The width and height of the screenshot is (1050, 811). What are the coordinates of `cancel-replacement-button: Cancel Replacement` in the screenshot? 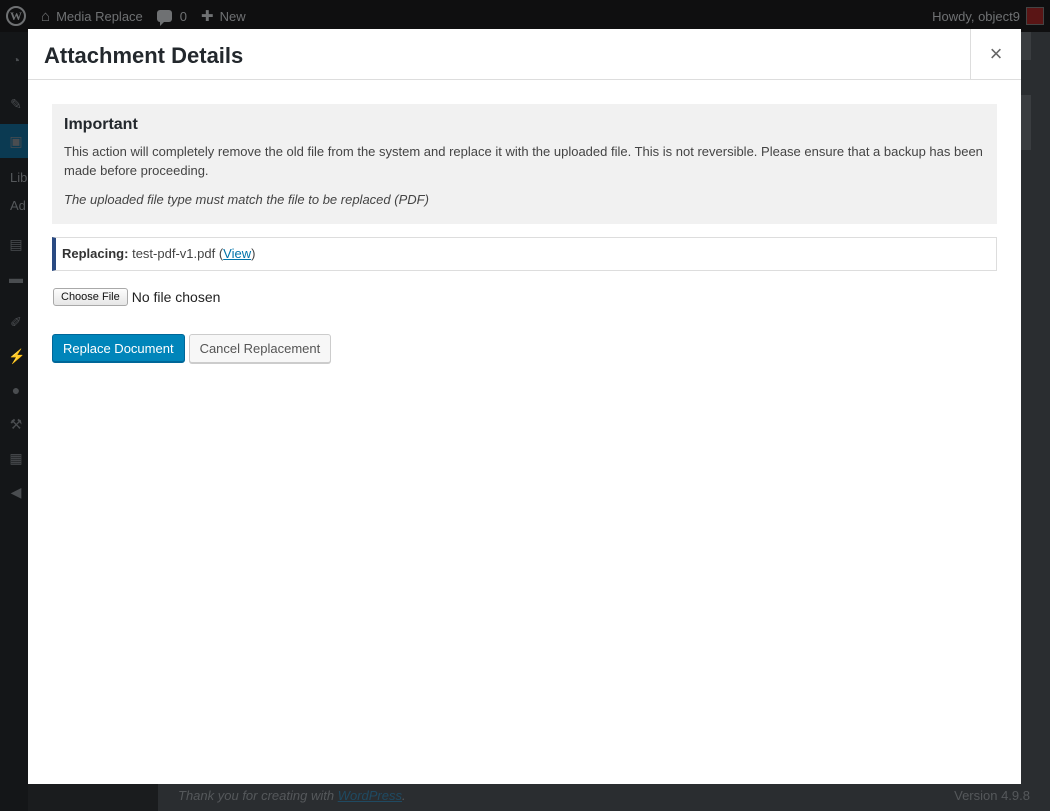 It's located at (260, 348).